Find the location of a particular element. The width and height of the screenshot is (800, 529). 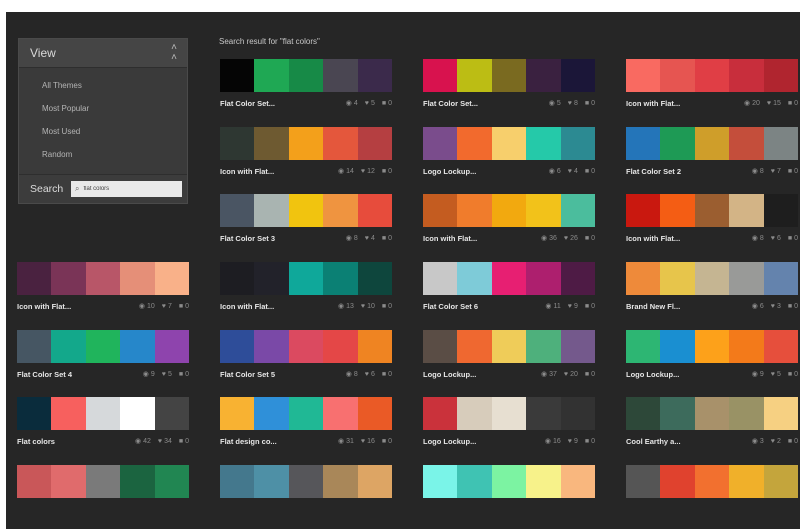

theme-card: Icon with Flat... ◉ 8 ♥ 6 ■ 0 is located at coordinates (712, 222).